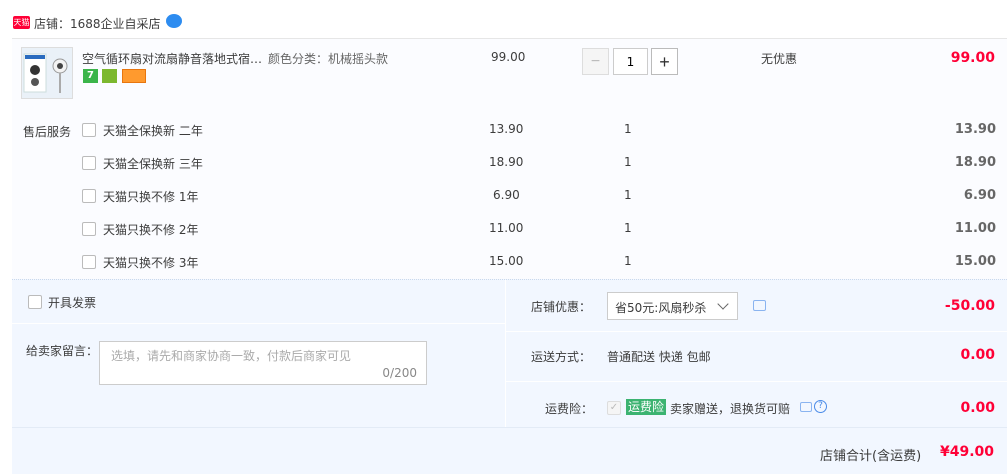  I want to click on message-placeholder: 选填，请先和商家协商一致，付款后商家可见, so click(231, 356).